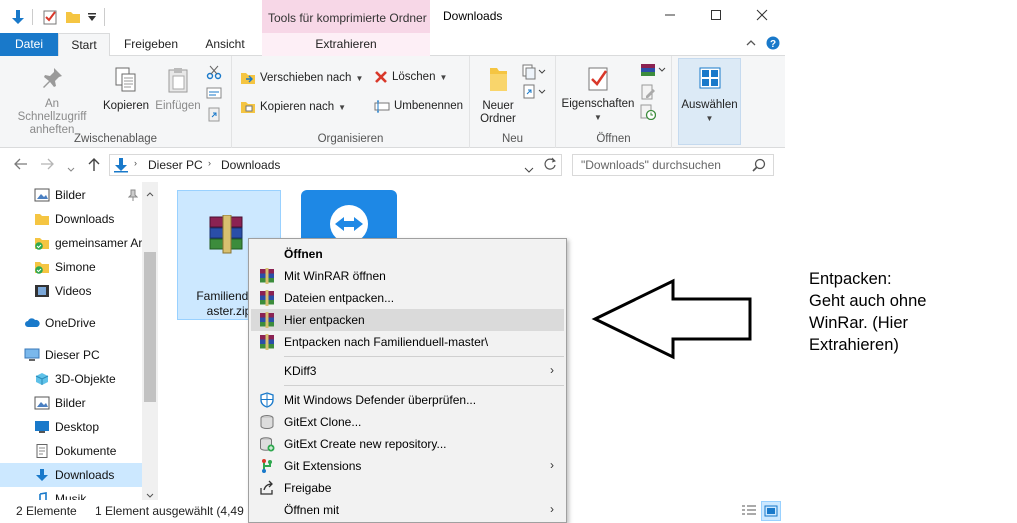 The width and height of the screenshot is (1017, 523). What do you see at coordinates (854, 345) in the screenshot?
I see `annotation-line: Extrahieren)` at bounding box center [854, 345].